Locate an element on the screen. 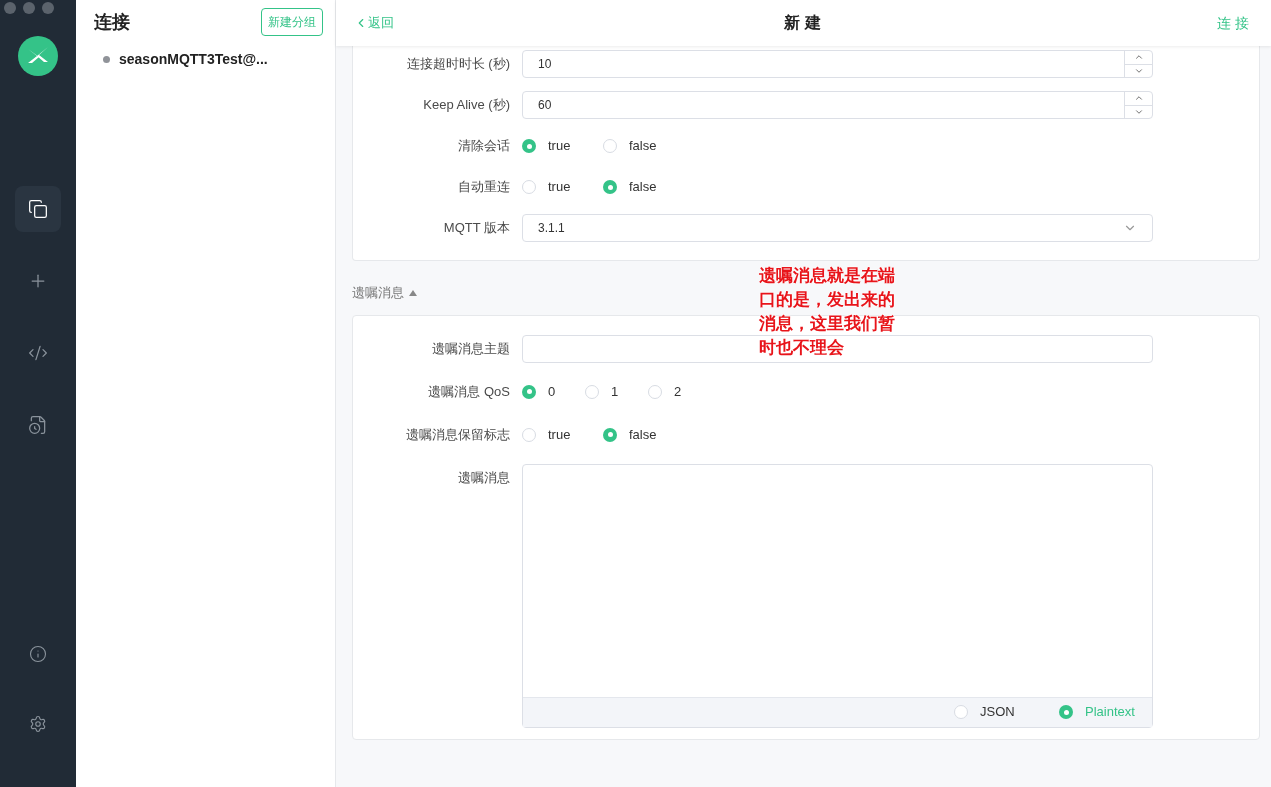 This screenshot has width=1271, height=787. section-toggle: 遗嘱消息 is located at coordinates (385, 293).